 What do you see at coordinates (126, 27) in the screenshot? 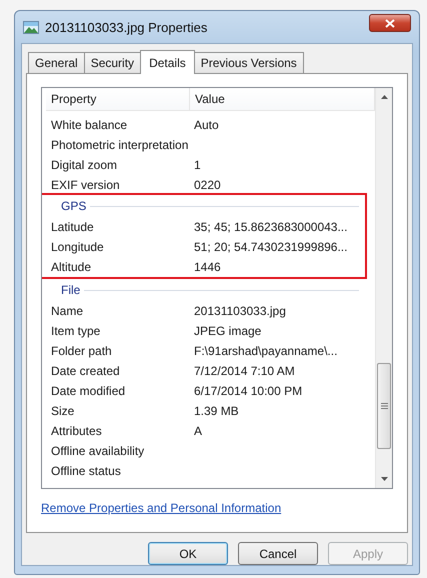
I see `window-title: 20131103033.jpg Properties` at bounding box center [126, 27].